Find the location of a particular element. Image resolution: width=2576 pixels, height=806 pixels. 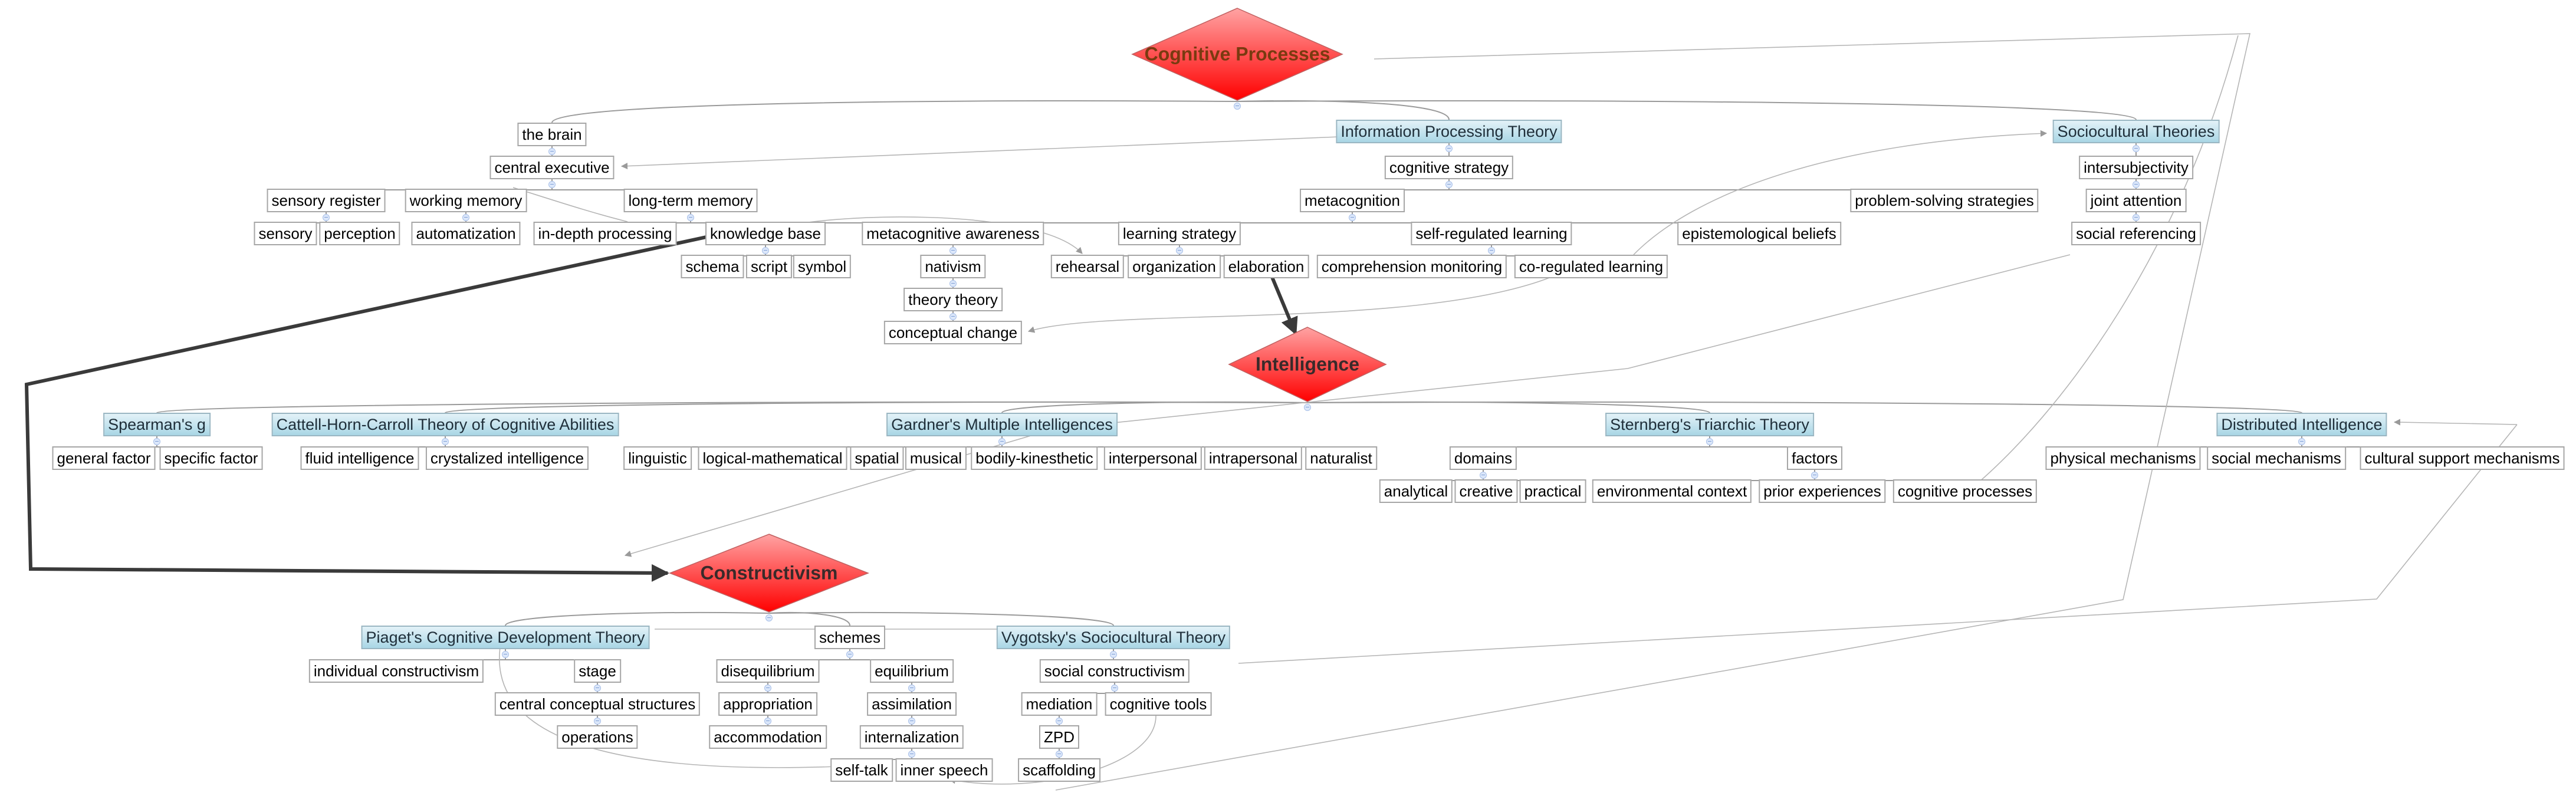

node-working-memory: working memory is located at coordinates (466, 200).